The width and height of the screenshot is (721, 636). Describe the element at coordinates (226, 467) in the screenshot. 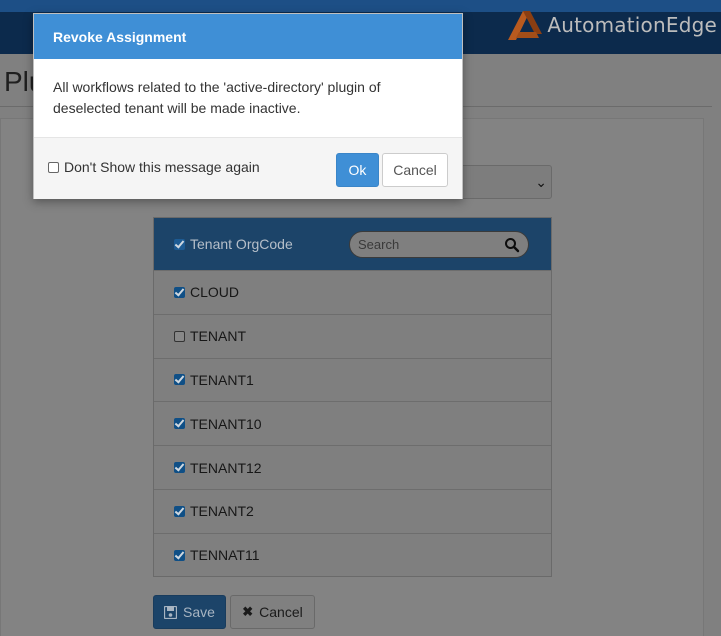

I see `tenant-label: TENANT12` at that location.